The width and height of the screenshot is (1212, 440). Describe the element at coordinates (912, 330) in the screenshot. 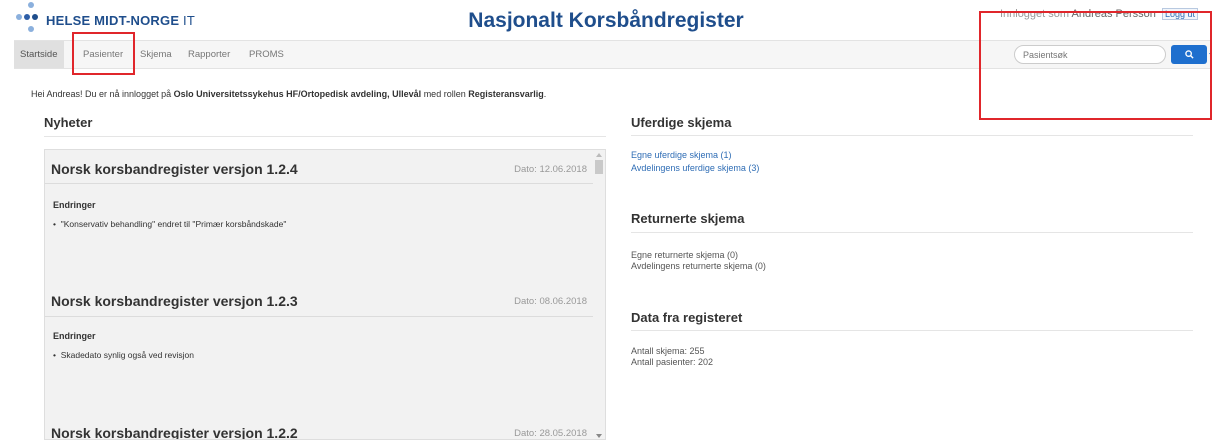

I see `registry-divider` at that location.